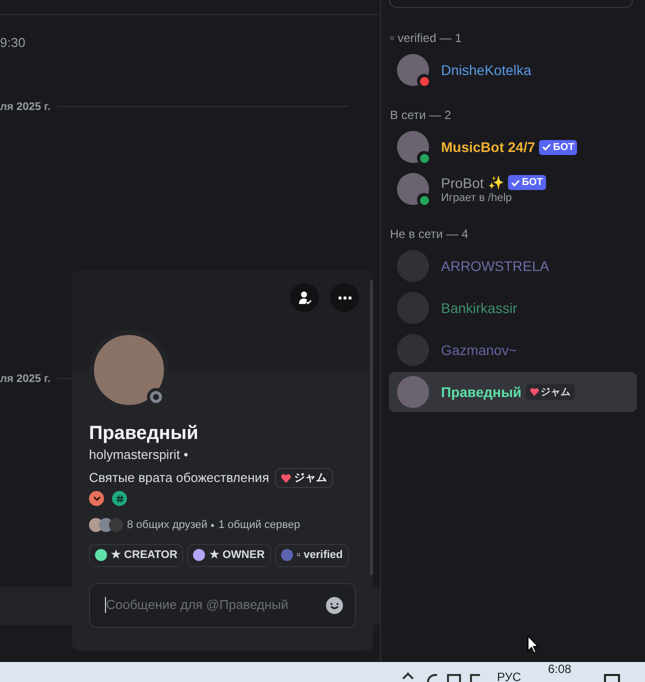 The height and width of the screenshot is (682, 645). Describe the element at coordinates (509, 676) in the screenshot. I see `language-indicator: РУС` at that location.